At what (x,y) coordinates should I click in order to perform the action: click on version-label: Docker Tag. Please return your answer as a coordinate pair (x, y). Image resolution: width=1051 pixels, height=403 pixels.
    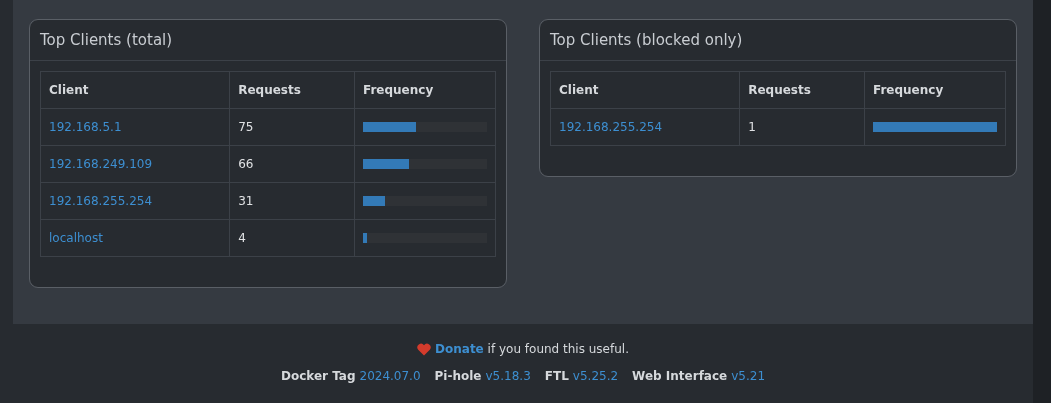
    Looking at the image, I should click on (318, 376).